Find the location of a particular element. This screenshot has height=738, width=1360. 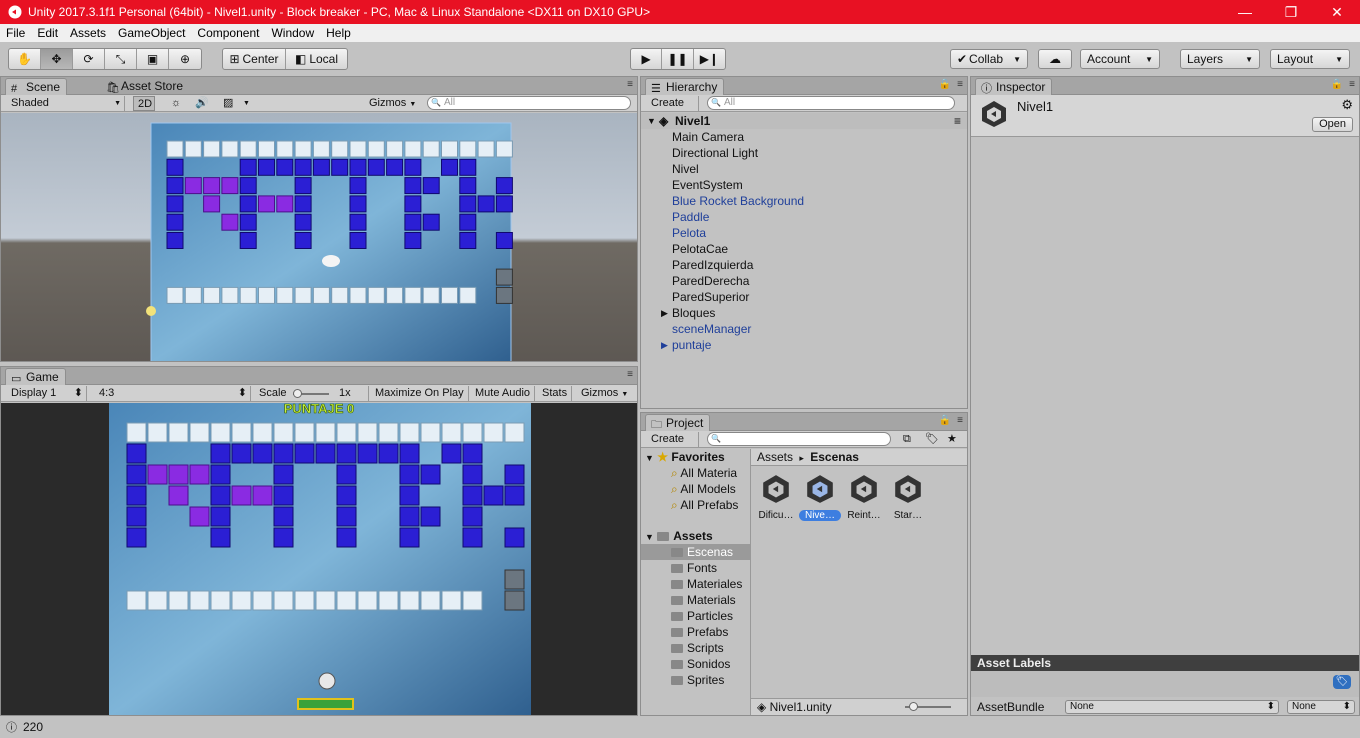

layers-dropdown: Layers ▼ is located at coordinates (1220, 59).